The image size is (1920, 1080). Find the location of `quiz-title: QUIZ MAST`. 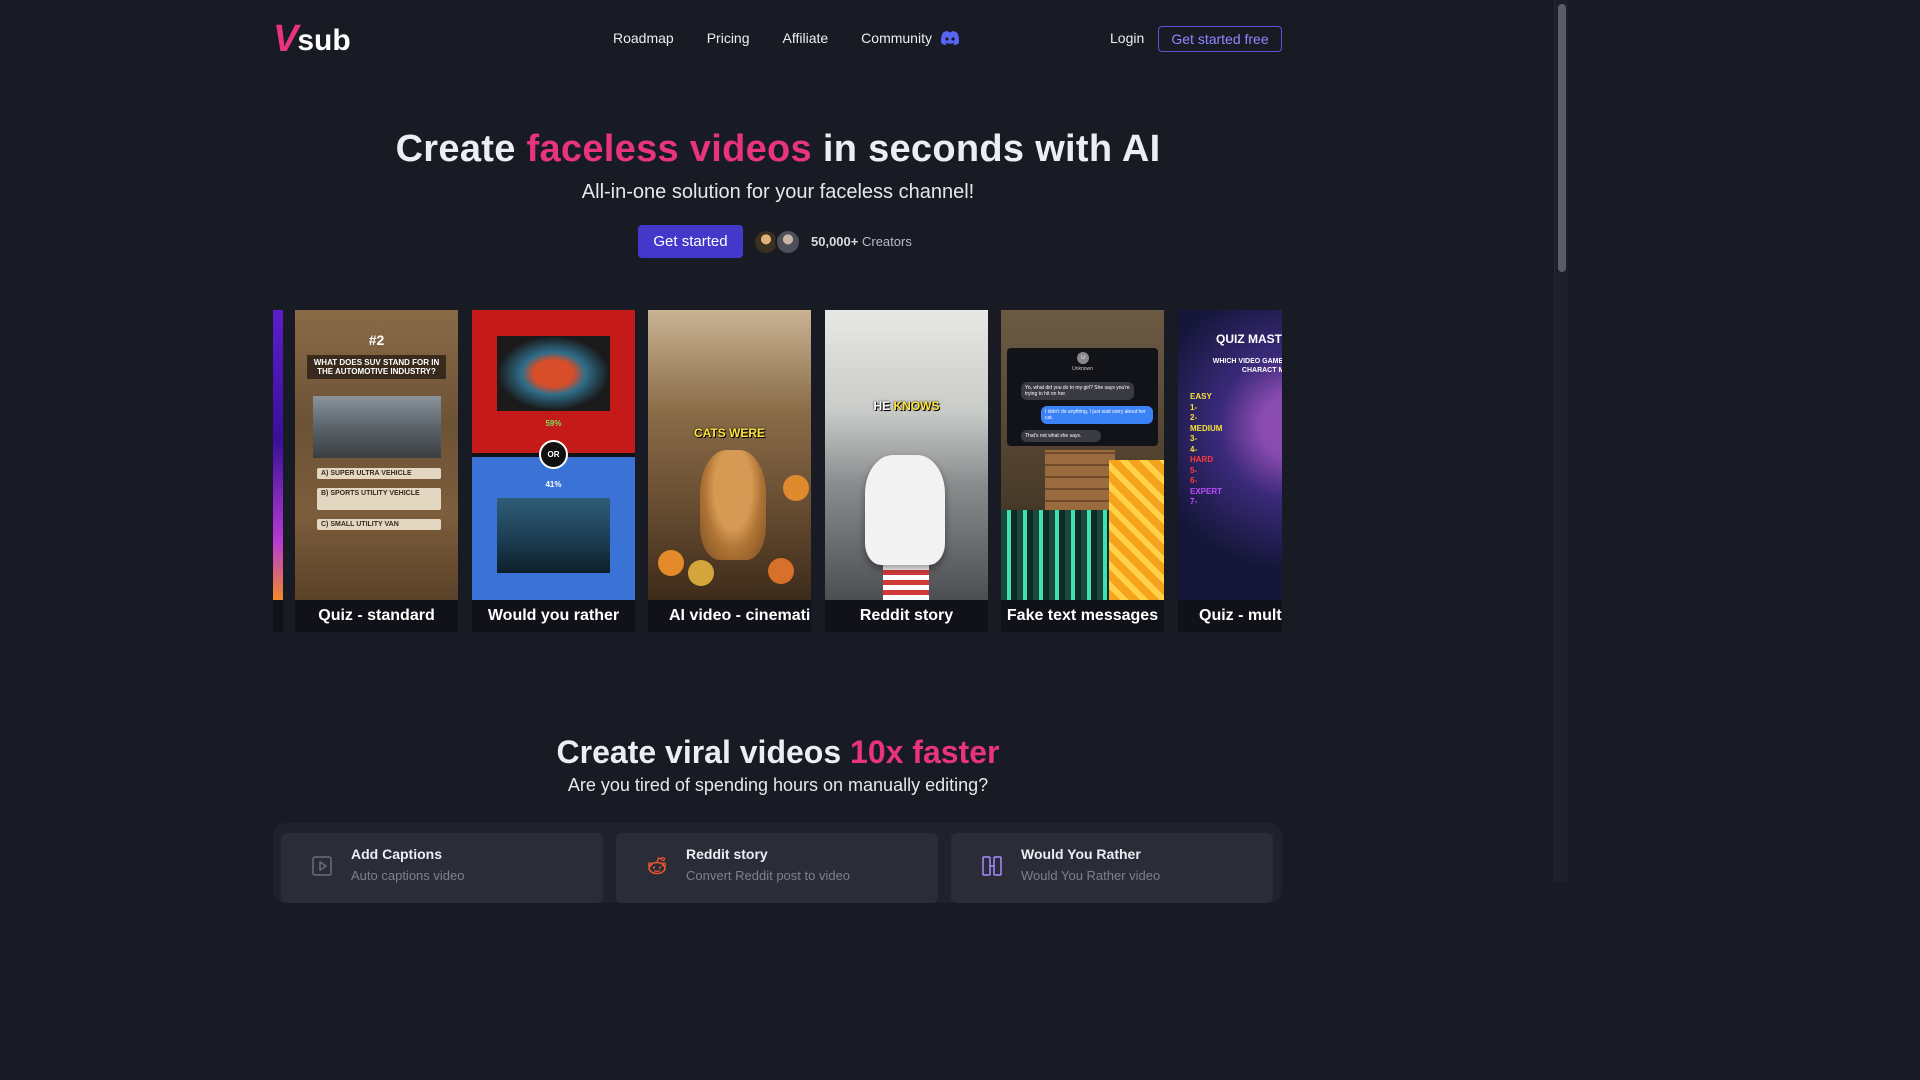

quiz-title: QUIZ MAST is located at coordinates (1249, 339).